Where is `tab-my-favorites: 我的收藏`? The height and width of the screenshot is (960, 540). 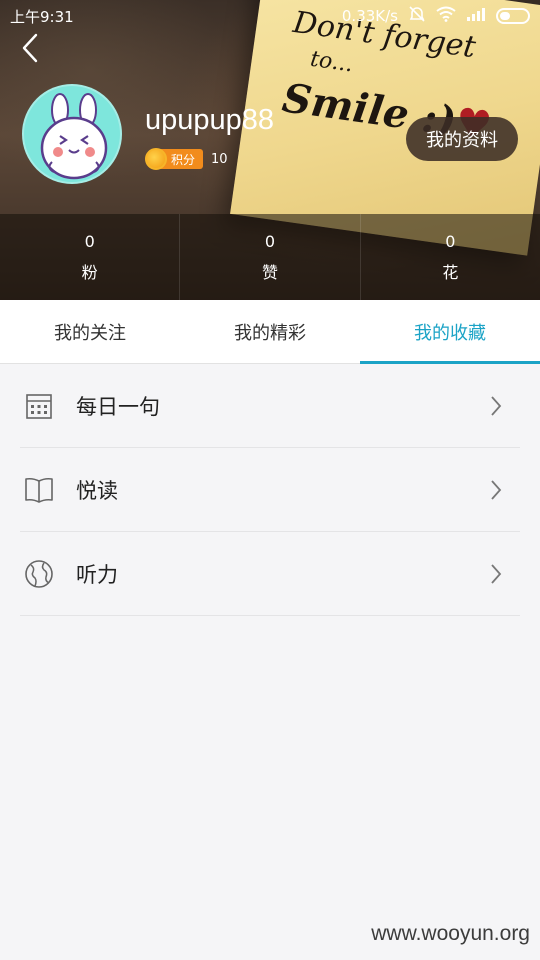 tab-my-favorites: 我的收藏 is located at coordinates (450, 332).